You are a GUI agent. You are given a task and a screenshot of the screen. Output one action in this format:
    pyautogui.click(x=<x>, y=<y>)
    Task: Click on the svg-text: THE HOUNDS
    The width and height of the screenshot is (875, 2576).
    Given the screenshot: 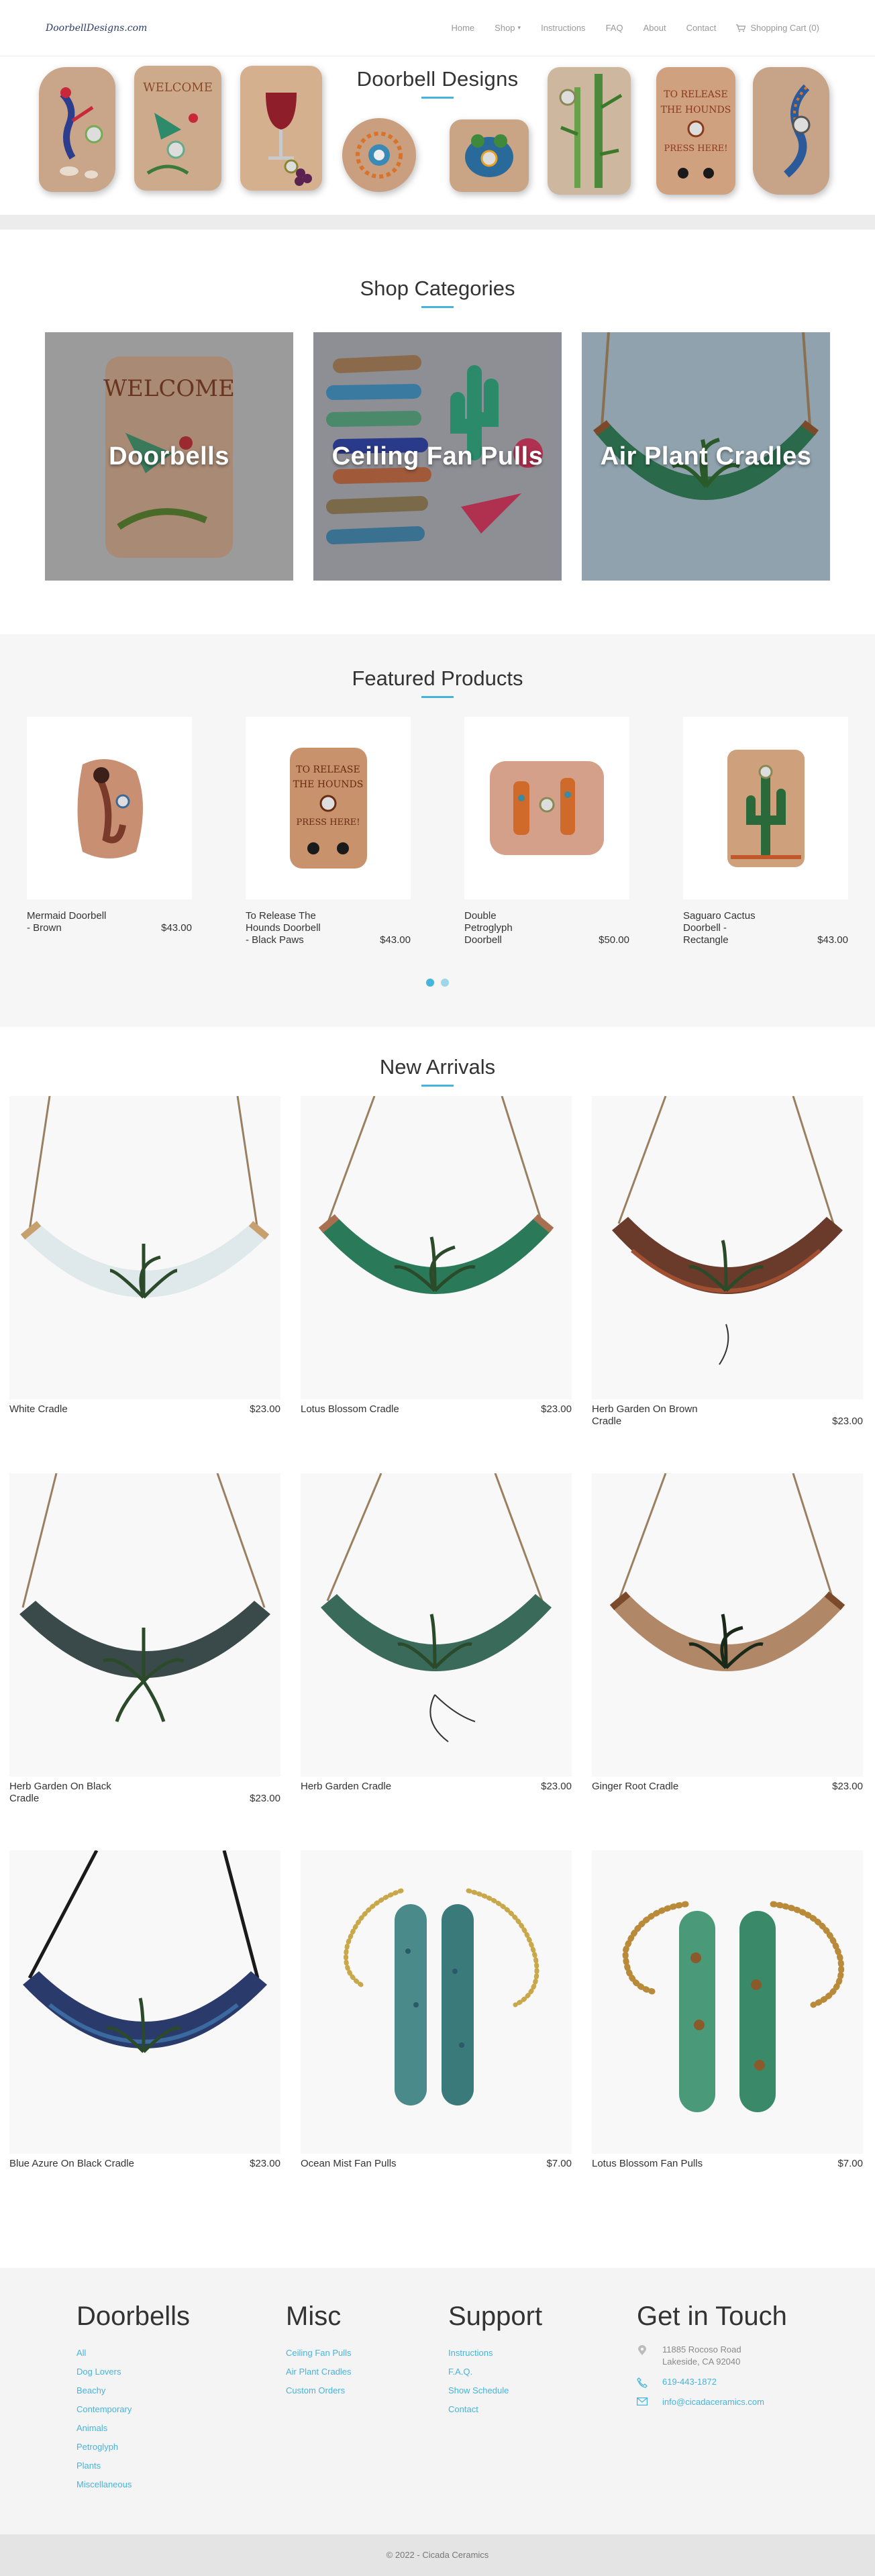 What is the action you would take?
    pyautogui.click(x=328, y=784)
    